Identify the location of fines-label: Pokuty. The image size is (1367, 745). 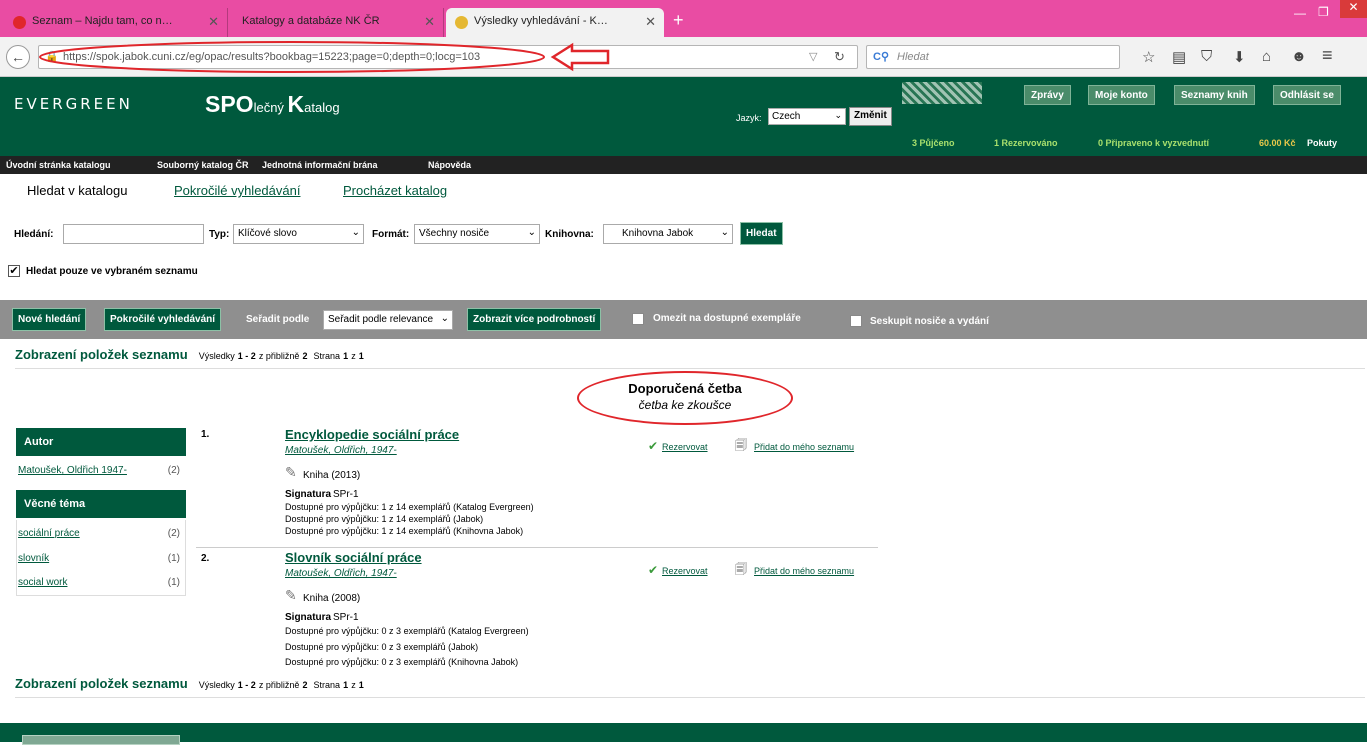
(1322, 143).